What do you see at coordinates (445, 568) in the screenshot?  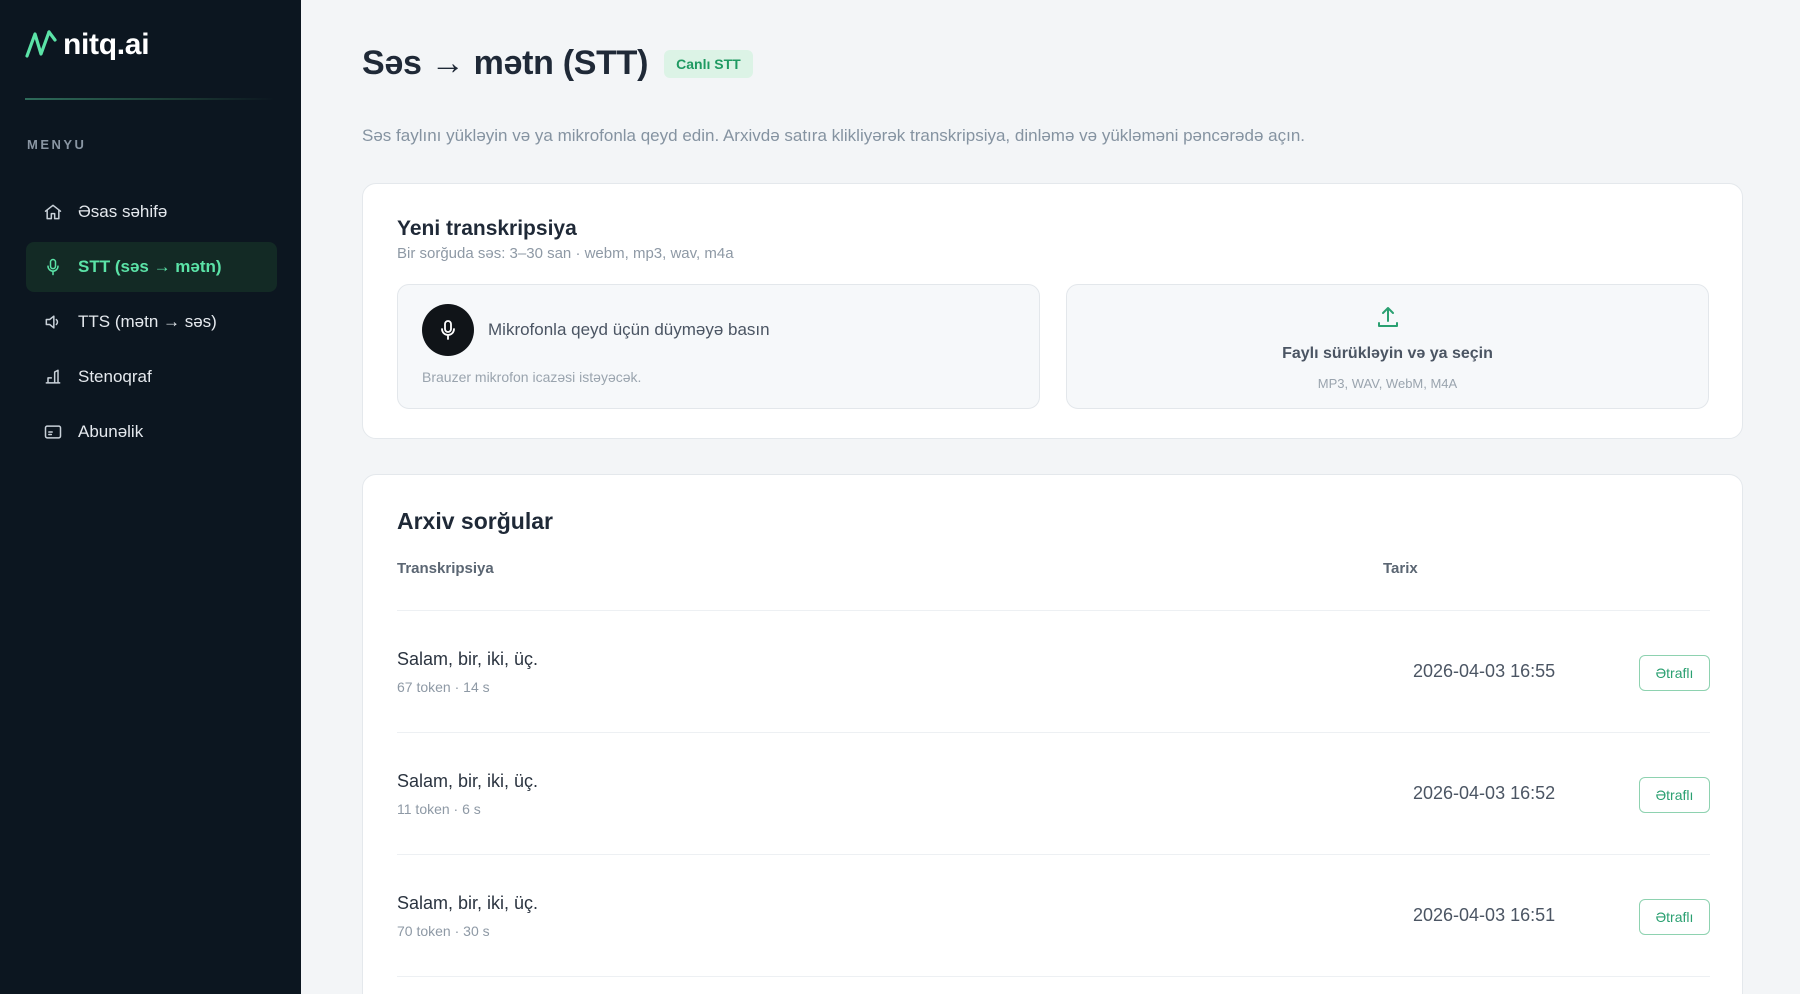 I see `column-header-transcription: Transkripsiya` at bounding box center [445, 568].